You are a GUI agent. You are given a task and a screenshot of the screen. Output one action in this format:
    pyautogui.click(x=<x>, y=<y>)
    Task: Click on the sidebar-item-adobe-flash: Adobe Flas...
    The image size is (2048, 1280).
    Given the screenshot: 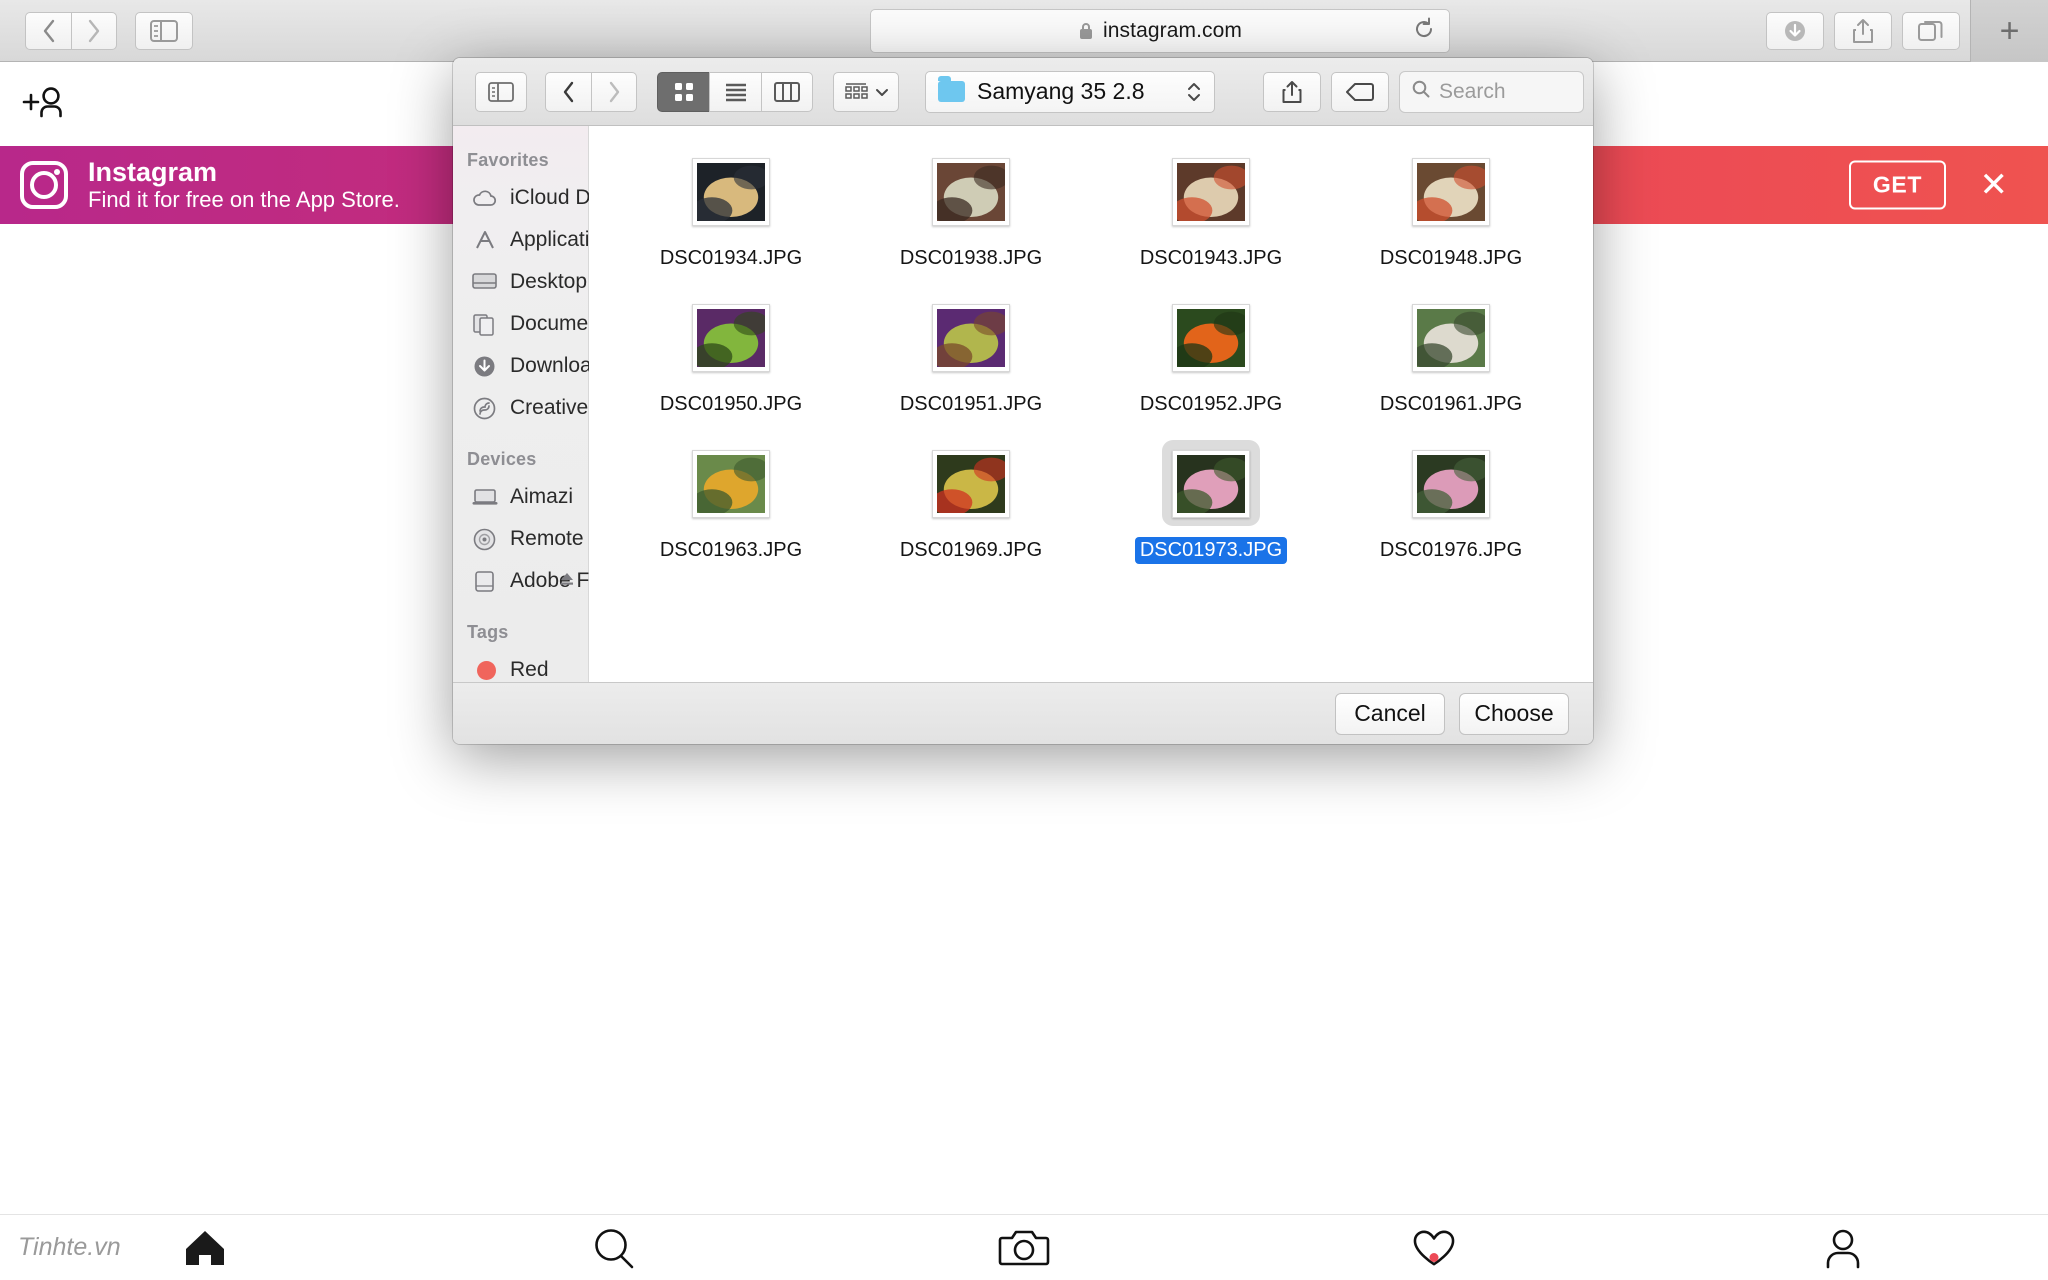 What is the action you would take?
    pyautogui.click(x=543, y=581)
    